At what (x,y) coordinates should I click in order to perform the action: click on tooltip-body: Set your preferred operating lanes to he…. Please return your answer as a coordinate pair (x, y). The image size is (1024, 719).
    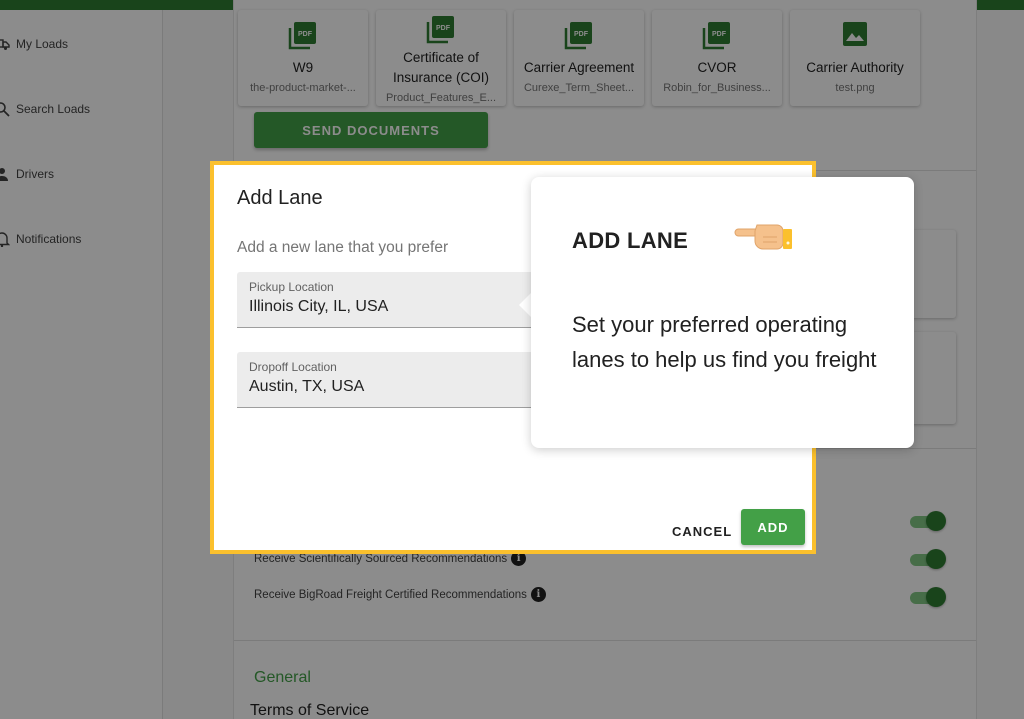
    Looking at the image, I should click on (724, 342).